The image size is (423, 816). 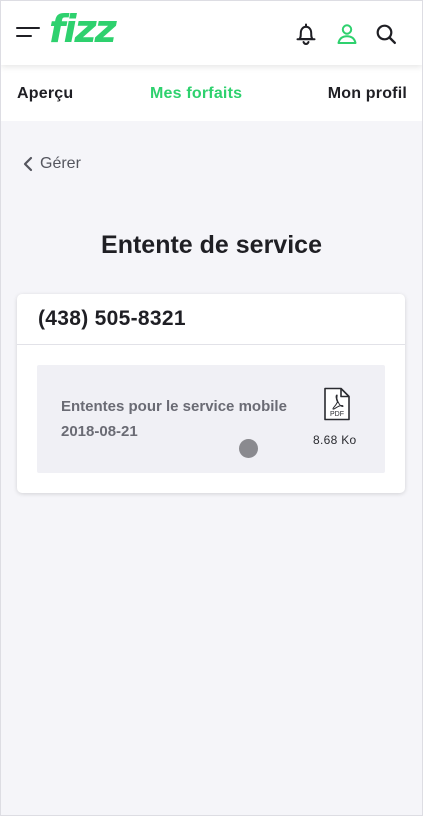 I want to click on chevron-left-icon, so click(x=28, y=164).